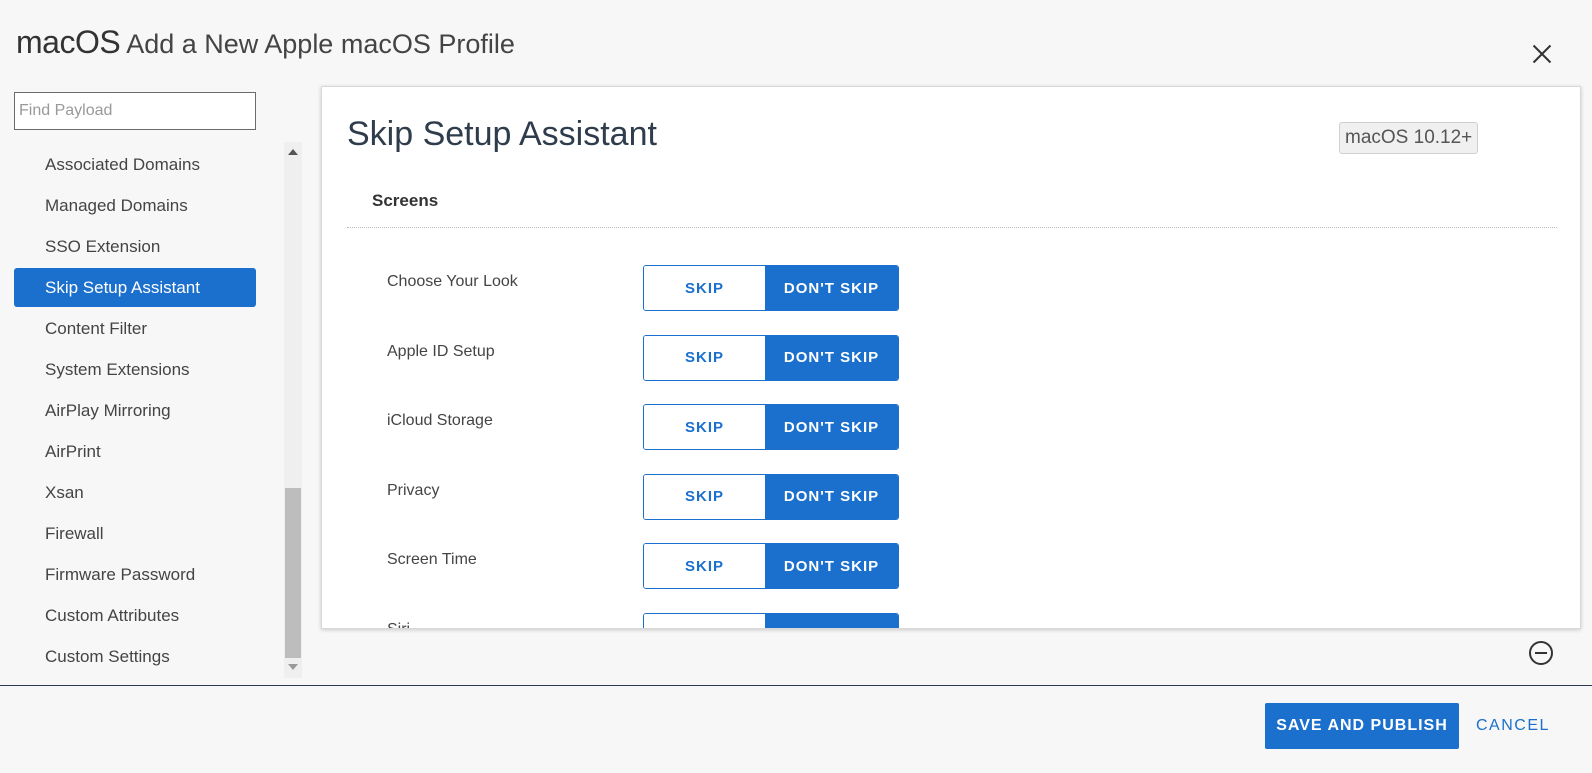 The width and height of the screenshot is (1592, 773). I want to click on sidebar-item-label: System Extensions, so click(117, 369).